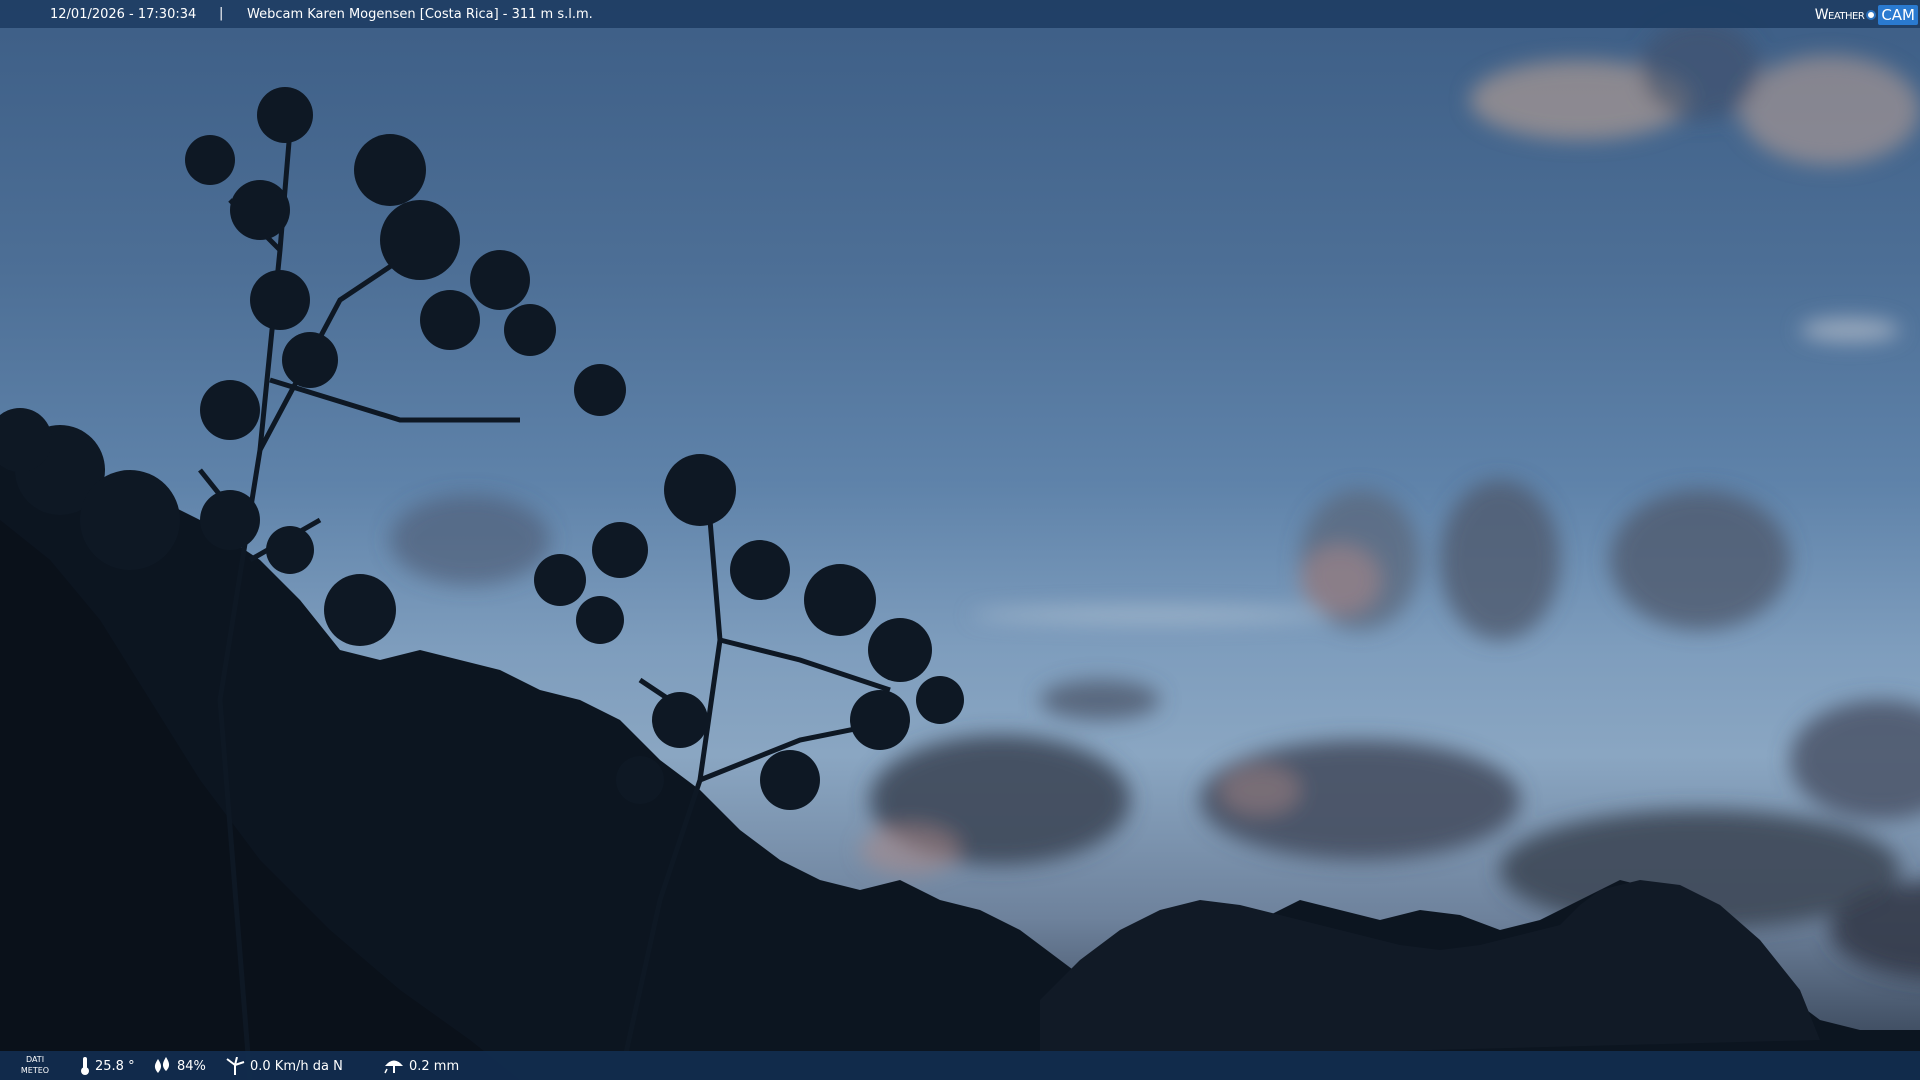 This screenshot has height=1080, width=1920. What do you see at coordinates (235, 1066) in the screenshot?
I see `wind-turbine-icon` at bounding box center [235, 1066].